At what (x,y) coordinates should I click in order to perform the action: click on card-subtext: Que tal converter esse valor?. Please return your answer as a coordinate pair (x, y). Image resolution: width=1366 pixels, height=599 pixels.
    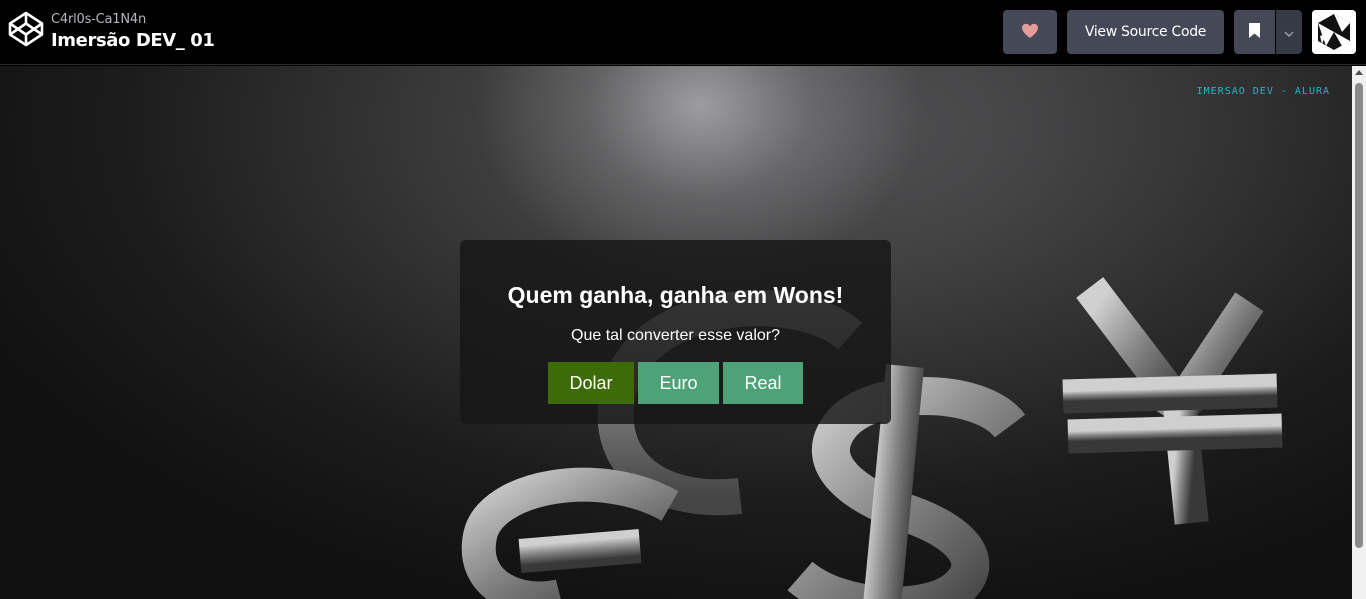
    Looking at the image, I should click on (675, 335).